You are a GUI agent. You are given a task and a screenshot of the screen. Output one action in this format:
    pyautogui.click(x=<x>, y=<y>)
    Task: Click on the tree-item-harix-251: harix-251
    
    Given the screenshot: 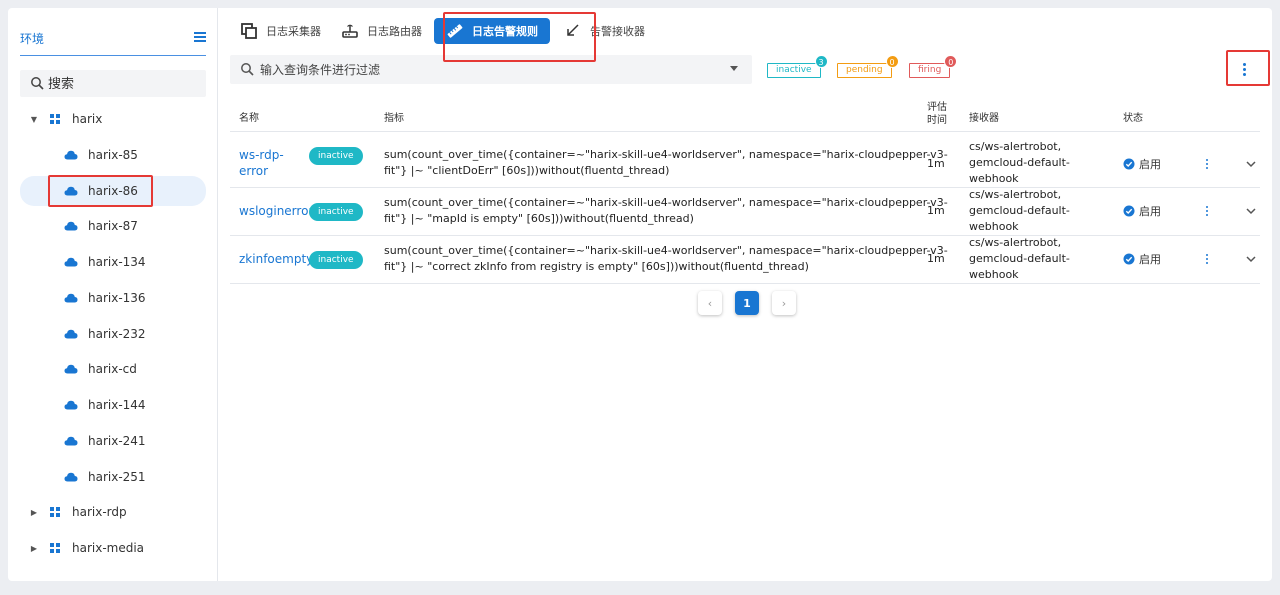 What is the action you would take?
    pyautogui.click(x=105, y=477)
    